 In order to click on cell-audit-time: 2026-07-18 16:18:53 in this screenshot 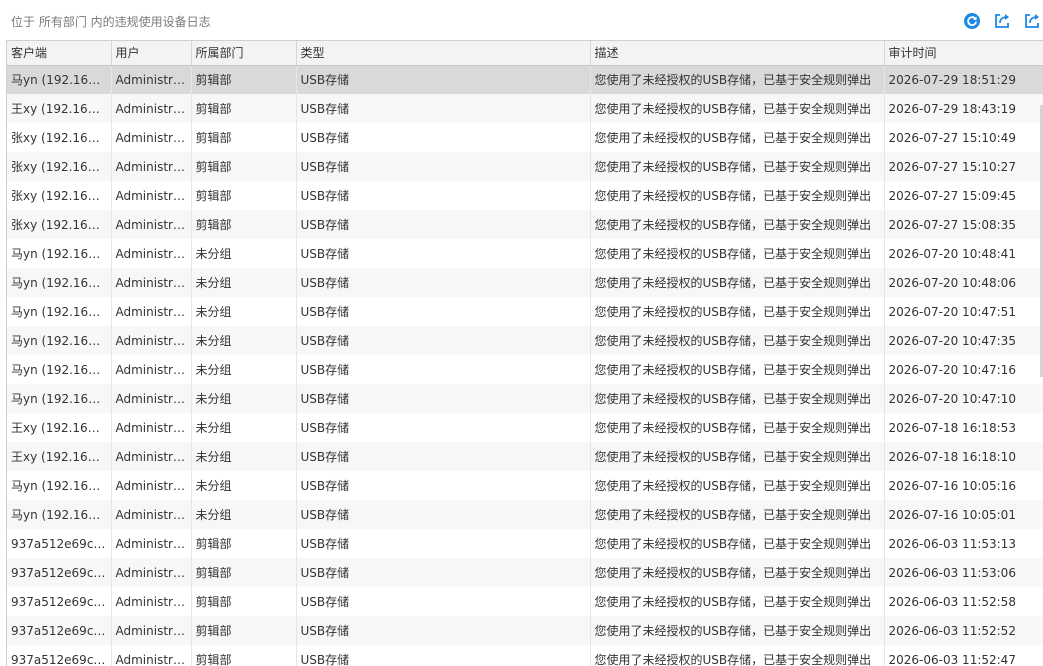, I will do `click(963, 427)`.